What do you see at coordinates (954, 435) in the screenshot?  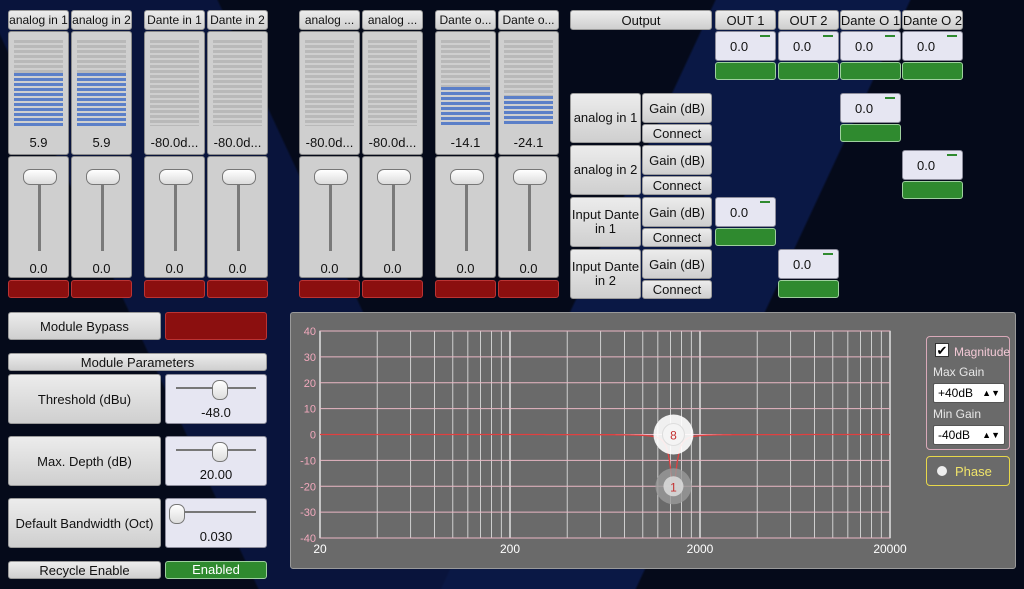 I see `min-gain-value: -40dB` at bounding box center [954, 435].